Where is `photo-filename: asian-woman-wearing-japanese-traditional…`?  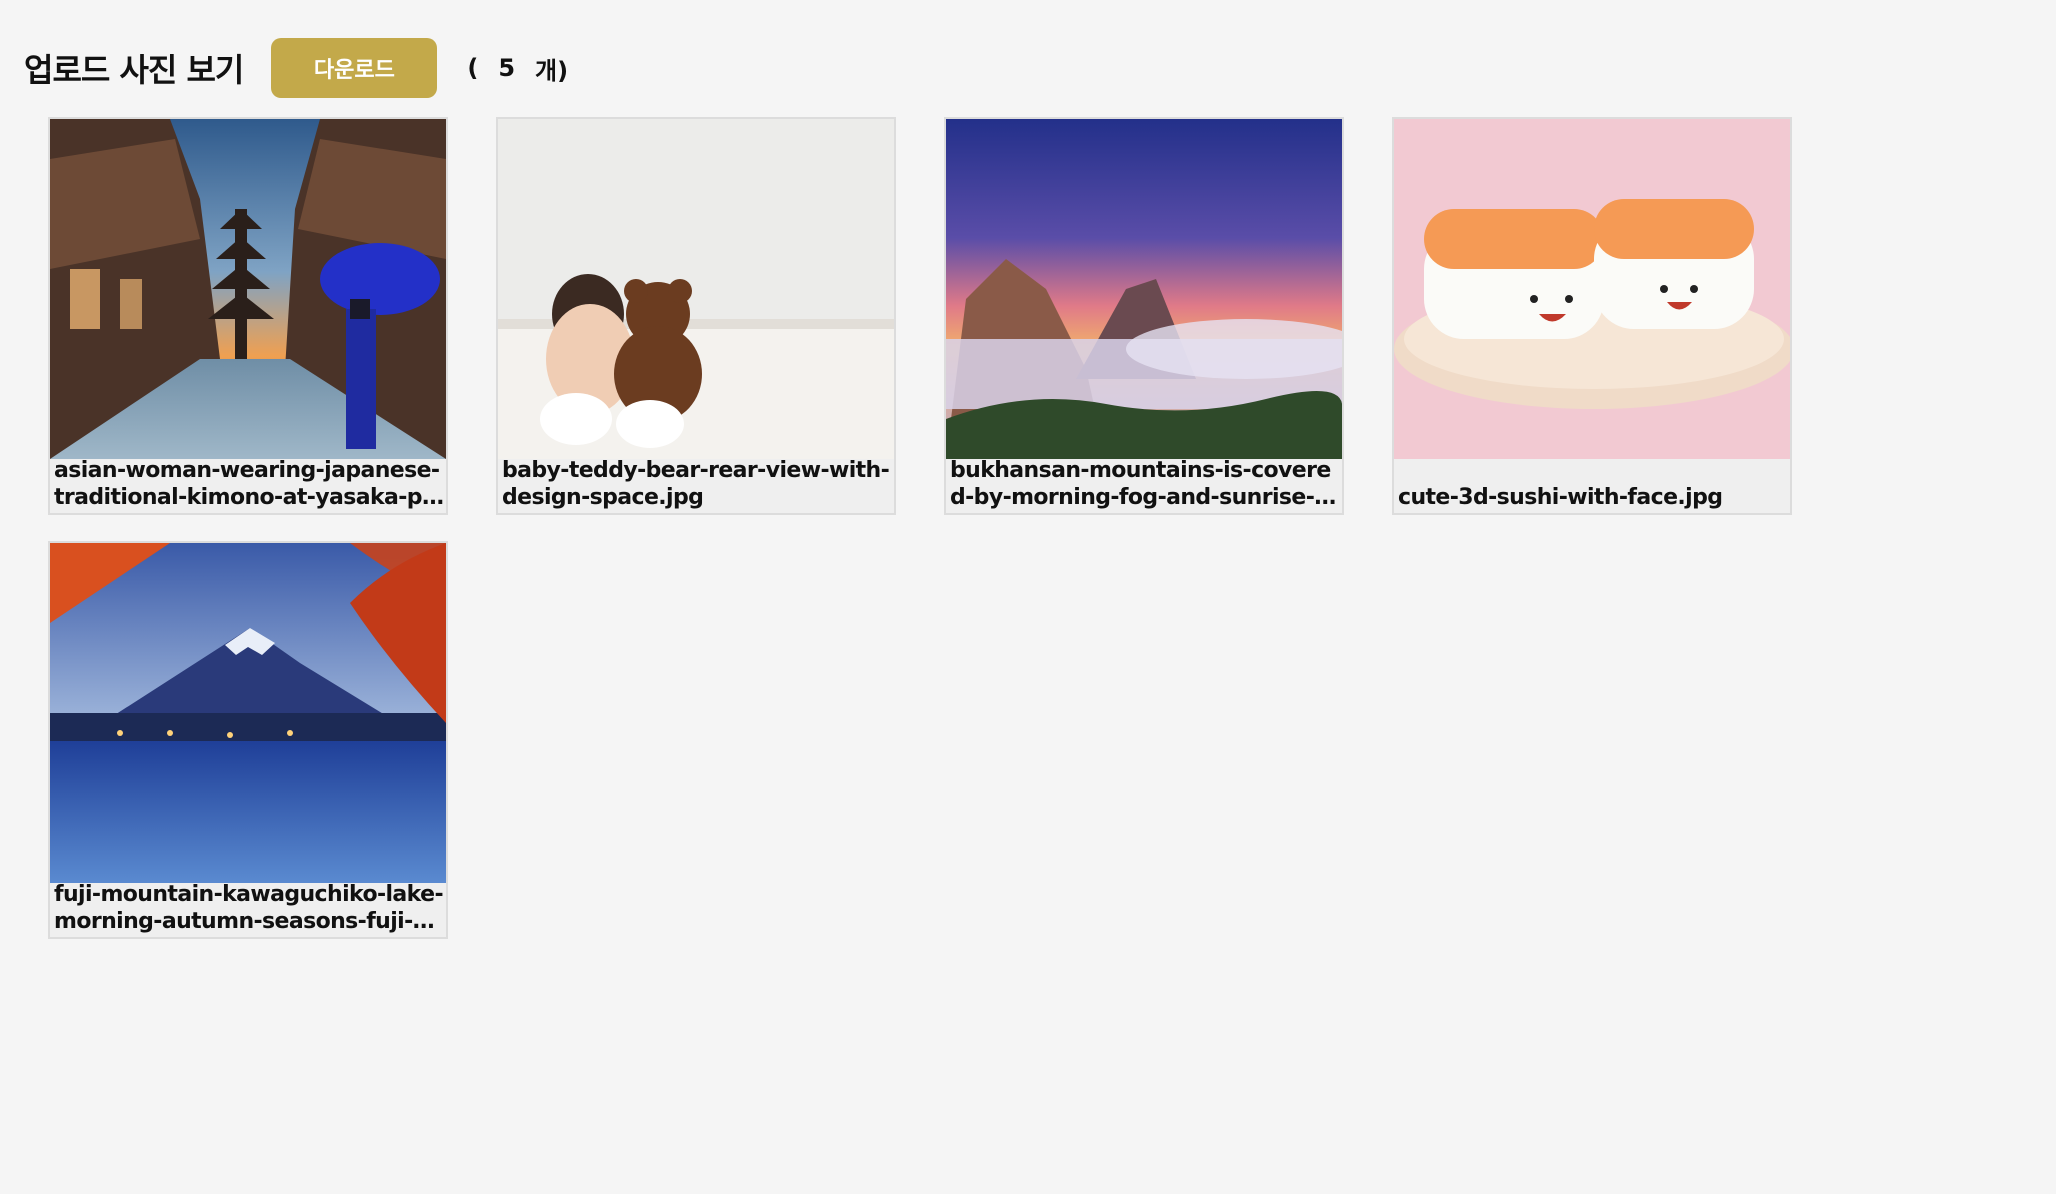
photo-filename: asian-woman-wearing-japanese-traditional… is located at coordinates (247, 484).